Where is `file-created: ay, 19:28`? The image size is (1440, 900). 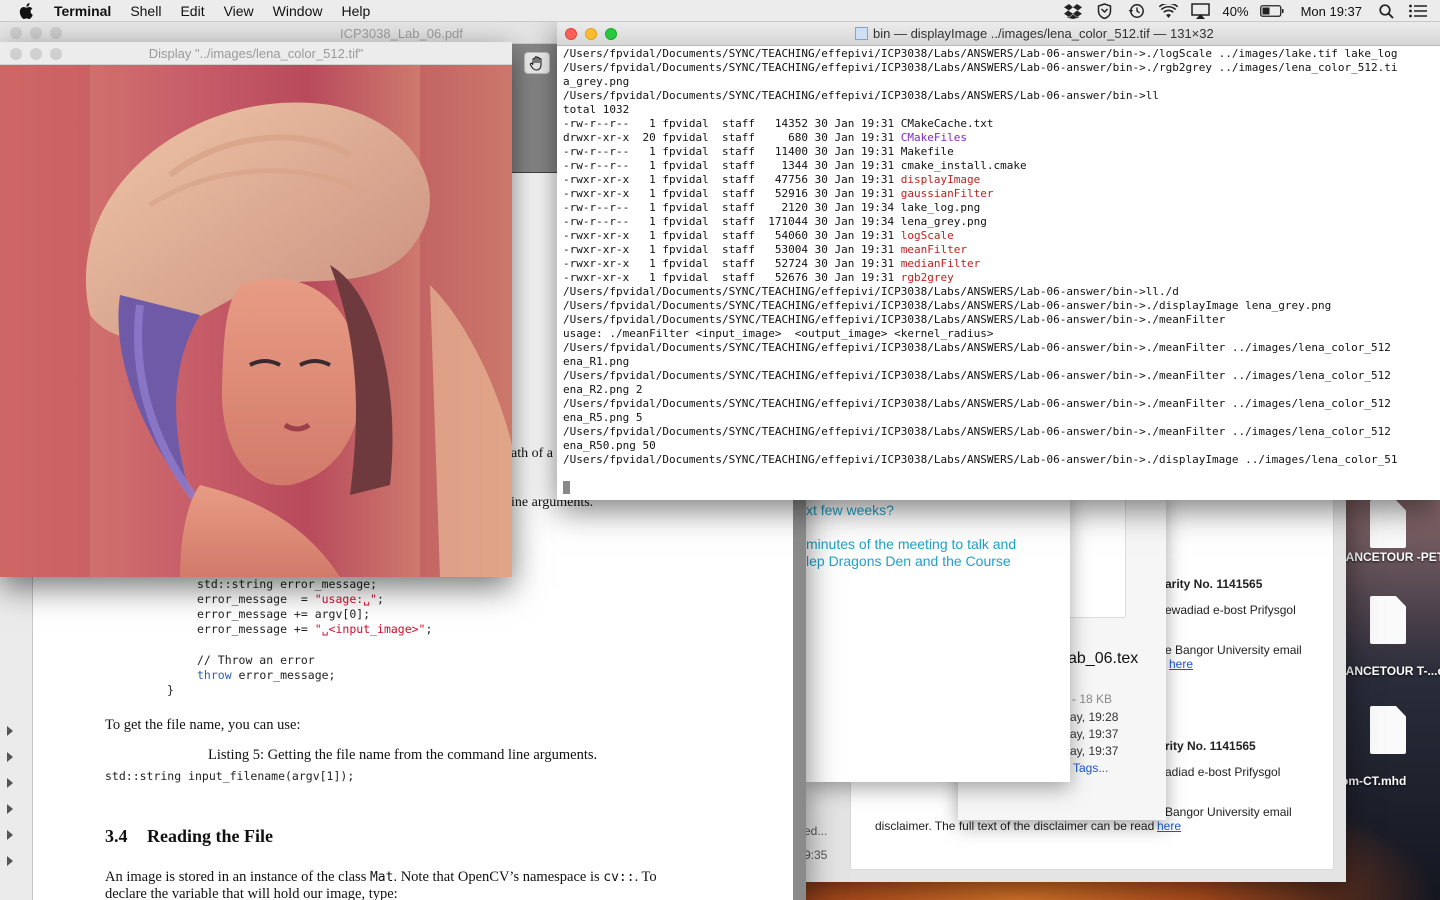
file-created: ay, 19:28 is located at coordinates (1094, 717).